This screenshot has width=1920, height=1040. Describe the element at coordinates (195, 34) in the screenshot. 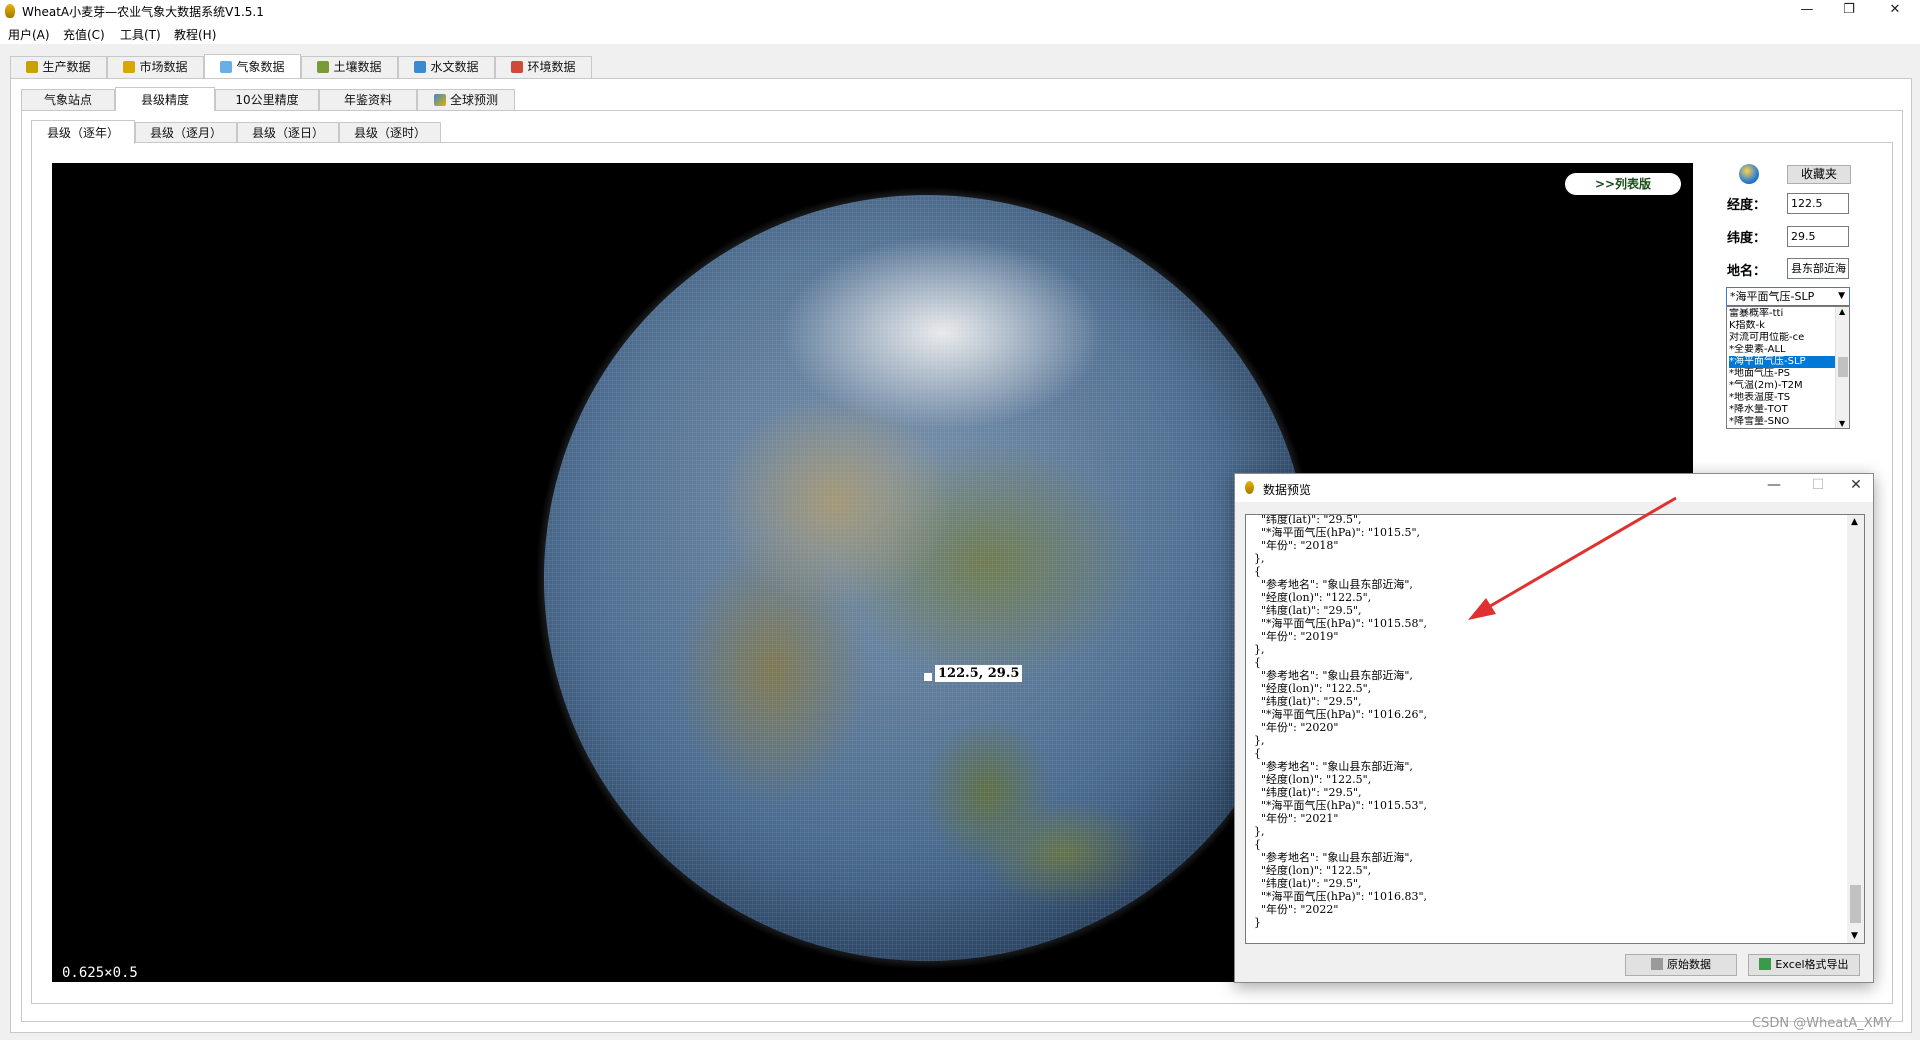

I see `menu-tutorial: 教程(H)` at that location.